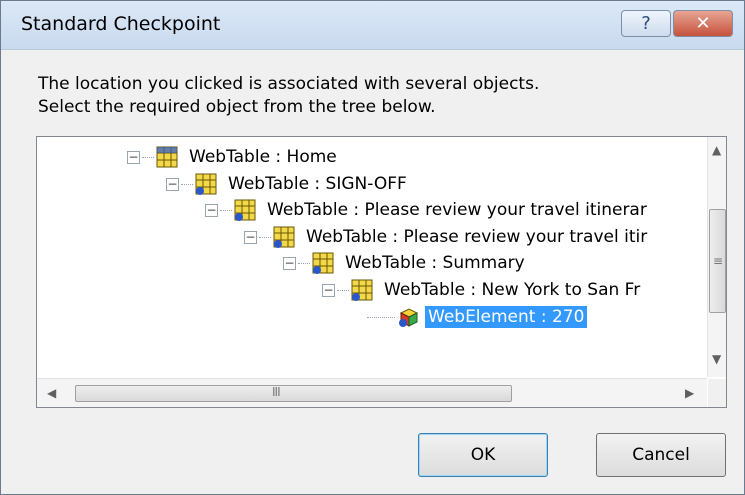 This screenshot has height=495, width=745. What do you see at coordinates (435, 263) in the screenshot?
I see `tree-item-label: WebTable : Summary` at bounding box center [435, 263].